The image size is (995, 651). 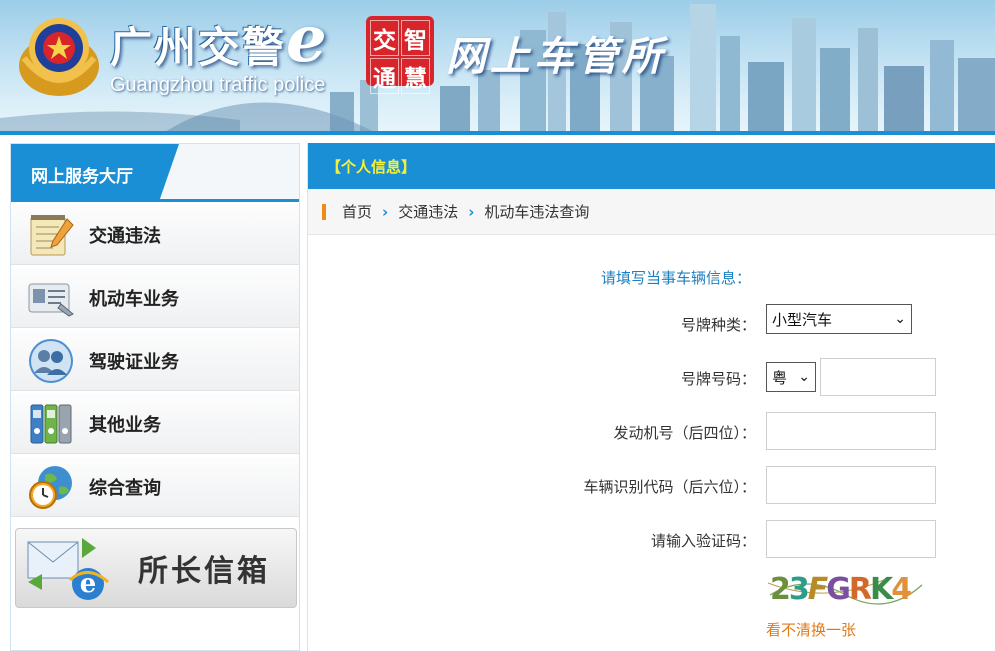 What do you see at coordinates (415, 76) in the screenshot?
I see `seal-char: 慧` at bounding box center [415, 76].